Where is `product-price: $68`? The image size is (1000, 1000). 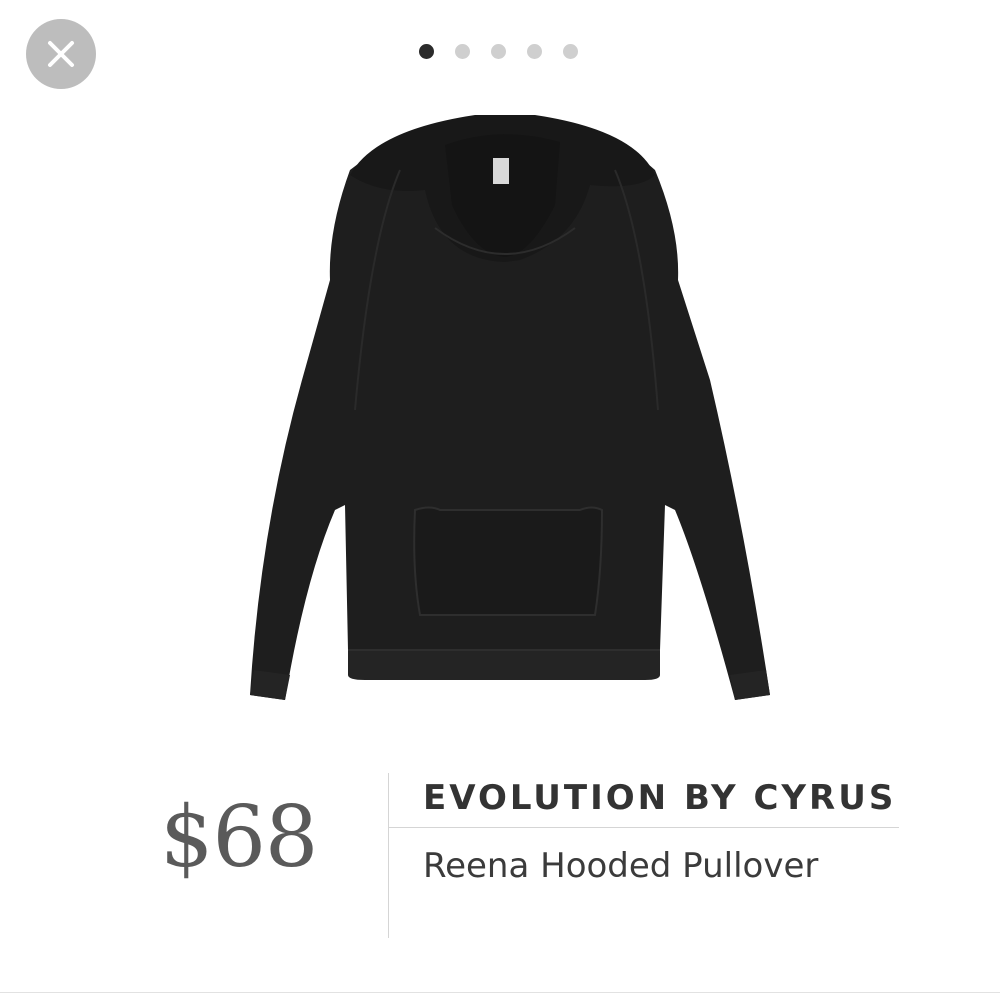 product-price: $68 is located at coordinates (239, 837).